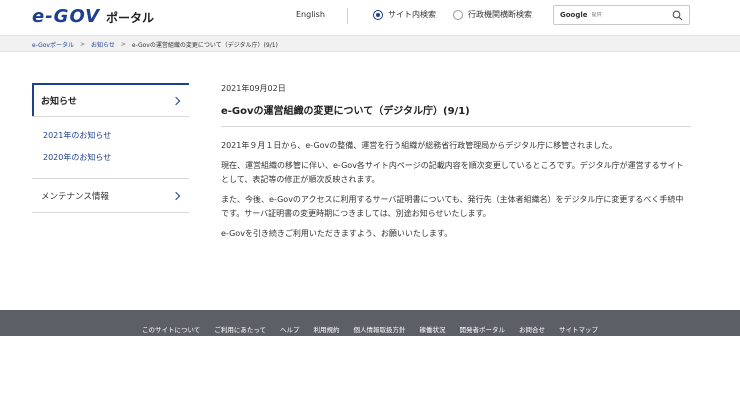  Describe the element at coordinates (626, 15) in the screenshot. I see `search-input` at that location.